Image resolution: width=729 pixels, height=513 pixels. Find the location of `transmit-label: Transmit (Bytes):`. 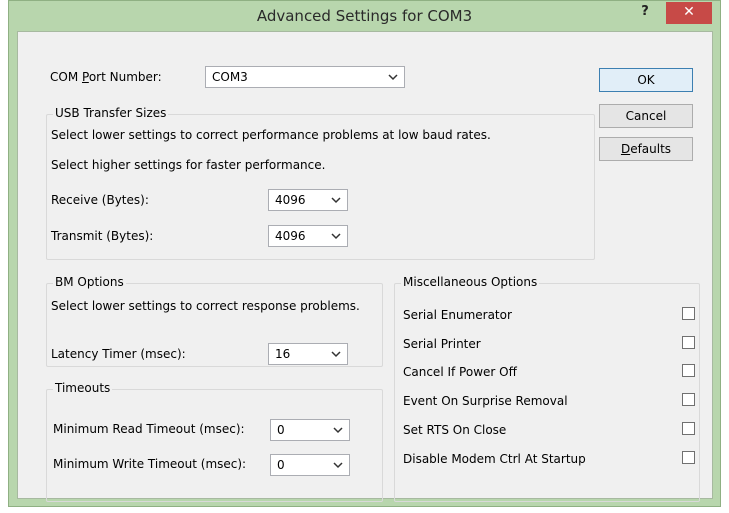

transmit-label: Transmit (Bytes): is located at coordinates (102, 236).